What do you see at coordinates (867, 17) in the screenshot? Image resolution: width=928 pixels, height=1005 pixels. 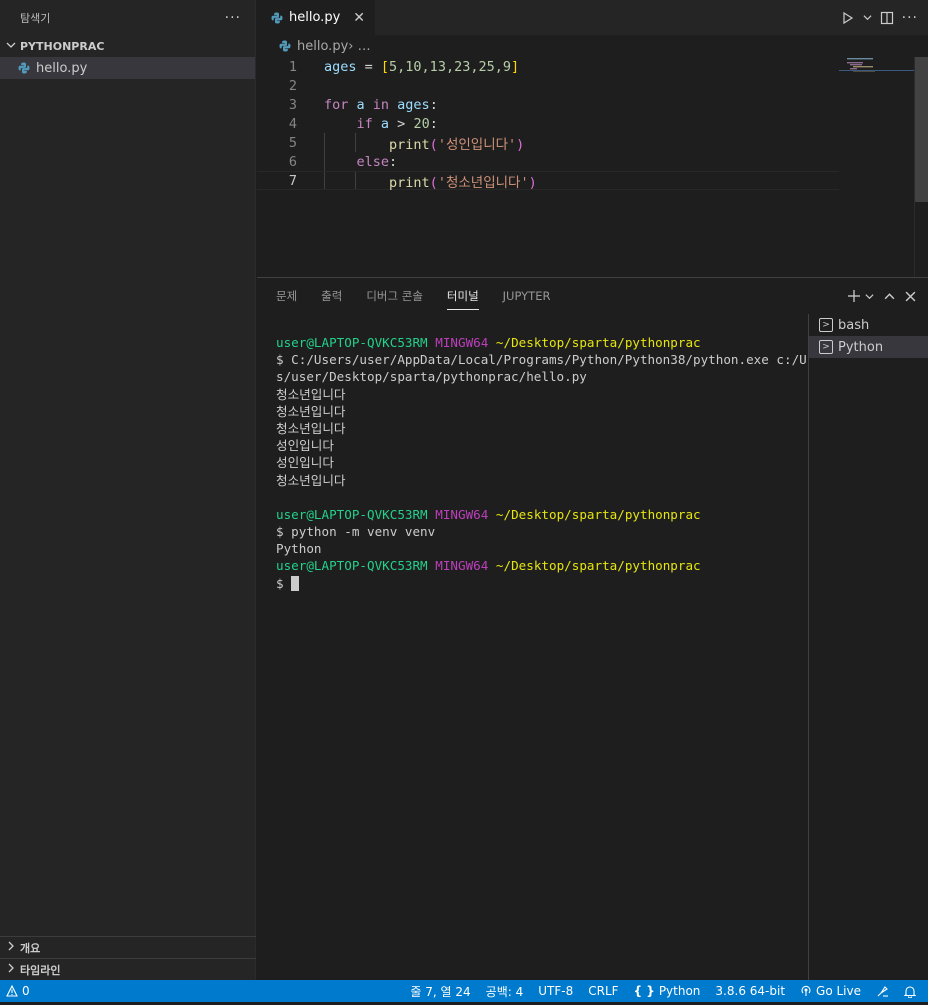 I see `run-dropdown-icon` at bounding box center [867, 17].